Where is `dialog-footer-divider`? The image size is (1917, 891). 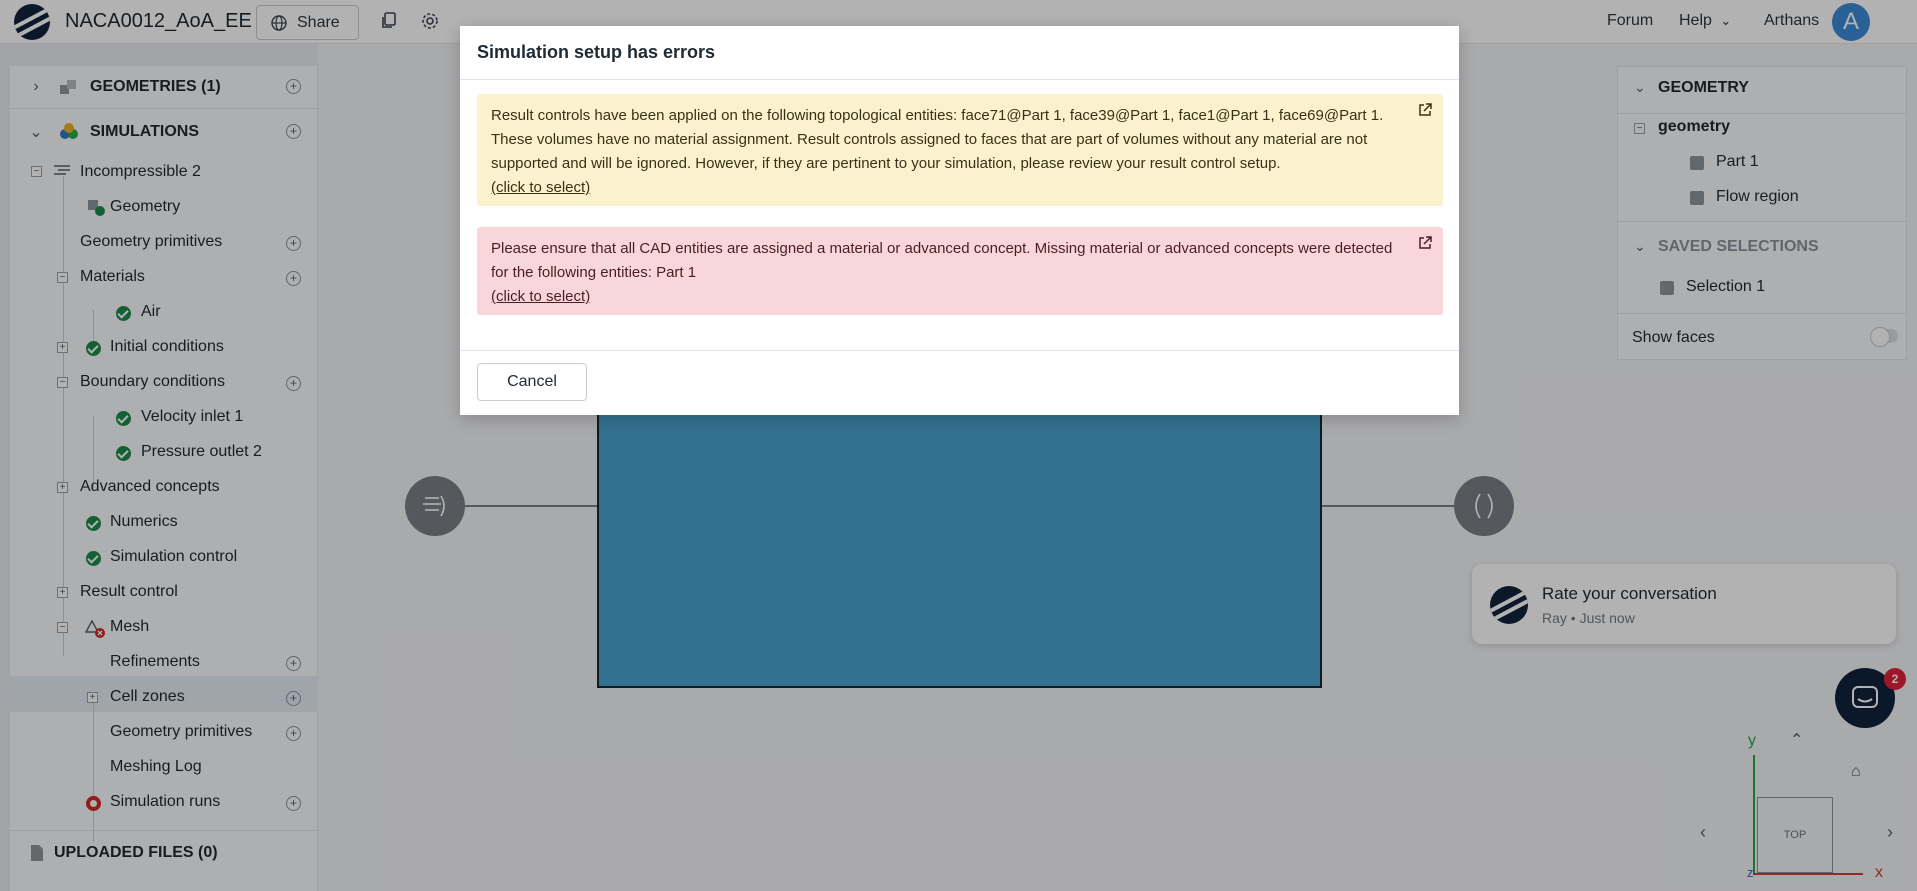 dialog-footer-divider is located at coordinates (959, 350).